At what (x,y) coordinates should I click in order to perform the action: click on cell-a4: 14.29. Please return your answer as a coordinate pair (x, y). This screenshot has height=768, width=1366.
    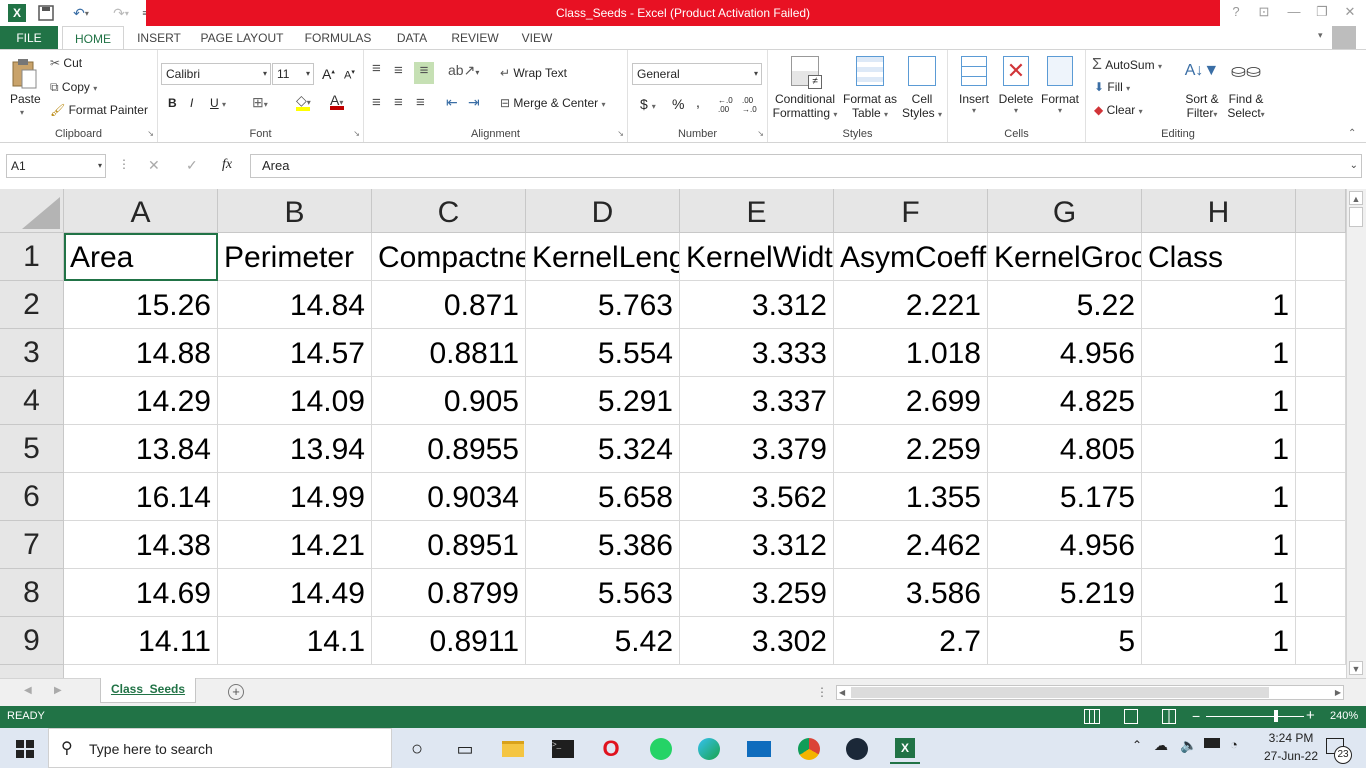
    Looking at the image, I should click on (141, 401).